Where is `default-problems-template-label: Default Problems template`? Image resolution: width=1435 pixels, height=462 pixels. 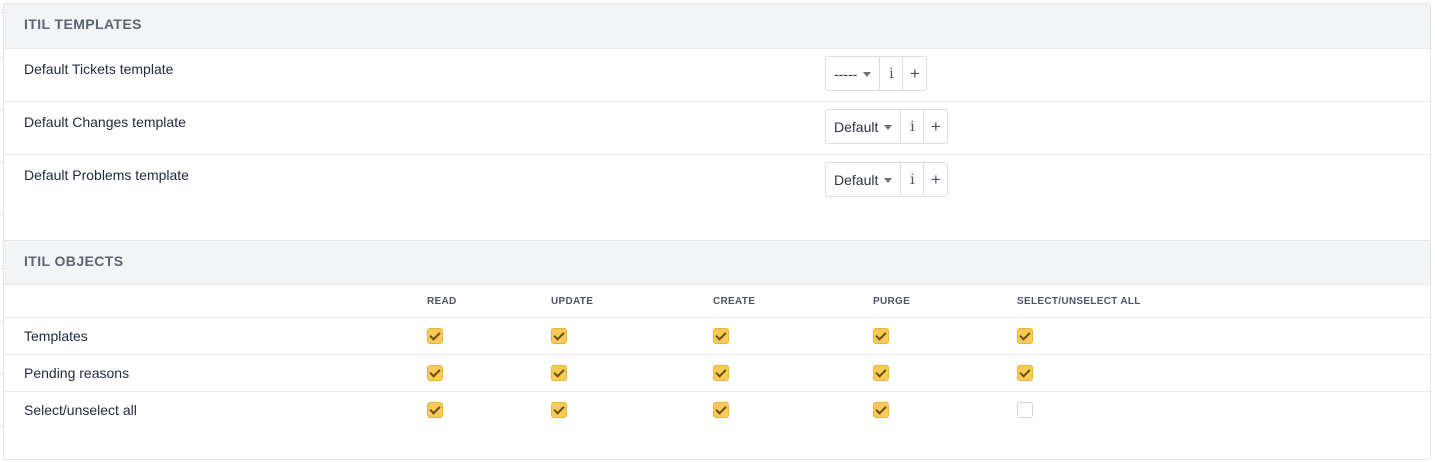
default-problems-template-label: Default Problems template is located at coordinates (106, 175).